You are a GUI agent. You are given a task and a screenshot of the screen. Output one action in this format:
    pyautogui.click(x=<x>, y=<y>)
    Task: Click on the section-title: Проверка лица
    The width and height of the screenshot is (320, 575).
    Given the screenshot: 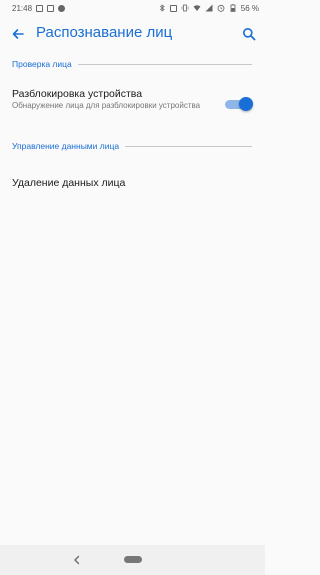 What is the action you would take?
    pyautogui.click(x=42, y=64)
    